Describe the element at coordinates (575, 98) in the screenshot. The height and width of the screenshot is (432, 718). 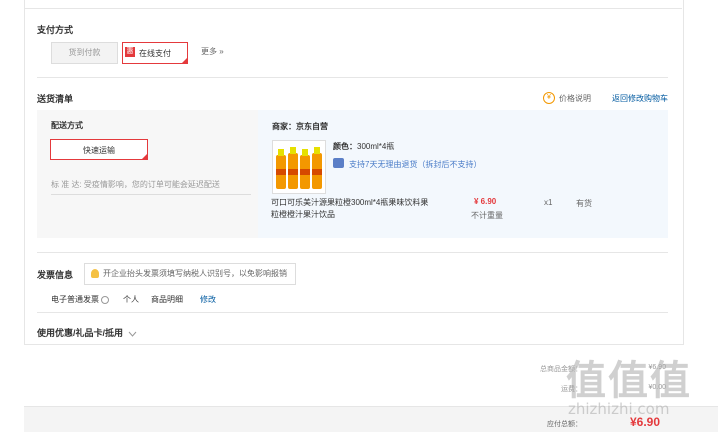
I see `price-note-link: 价格说明` at that location.